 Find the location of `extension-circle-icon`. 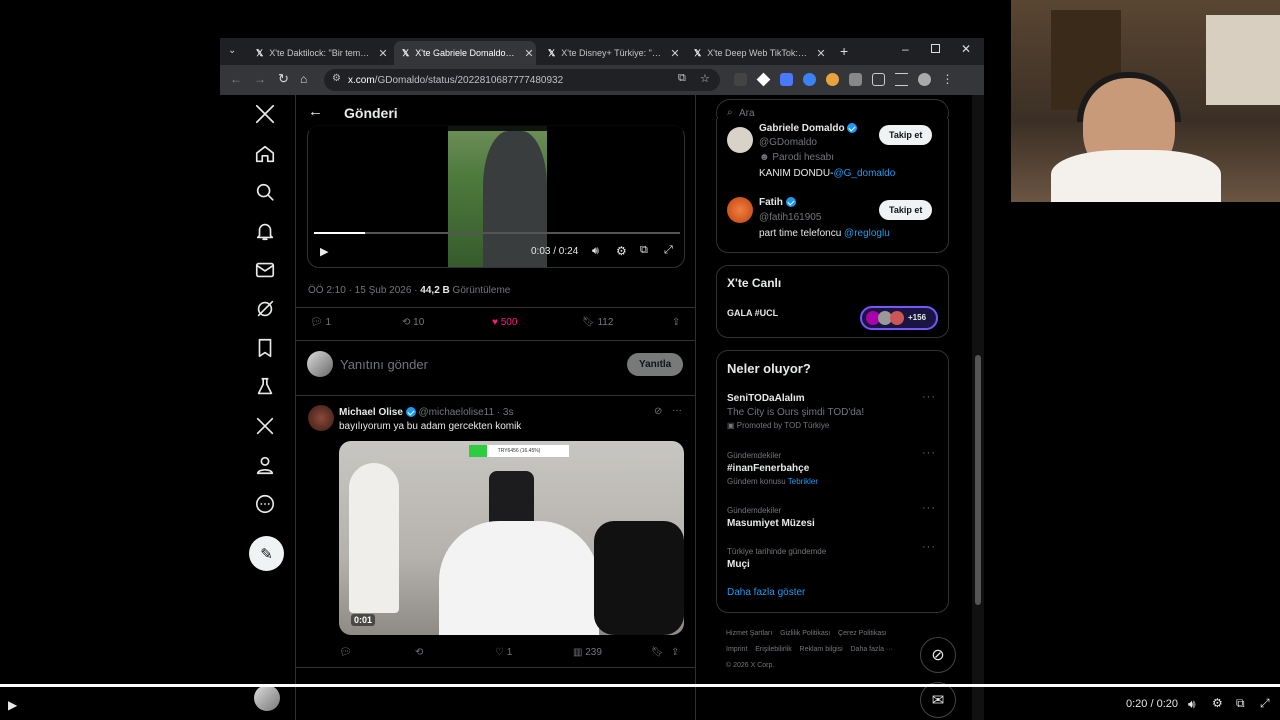

extension-circle-icon is located at coordinates (809, 79).